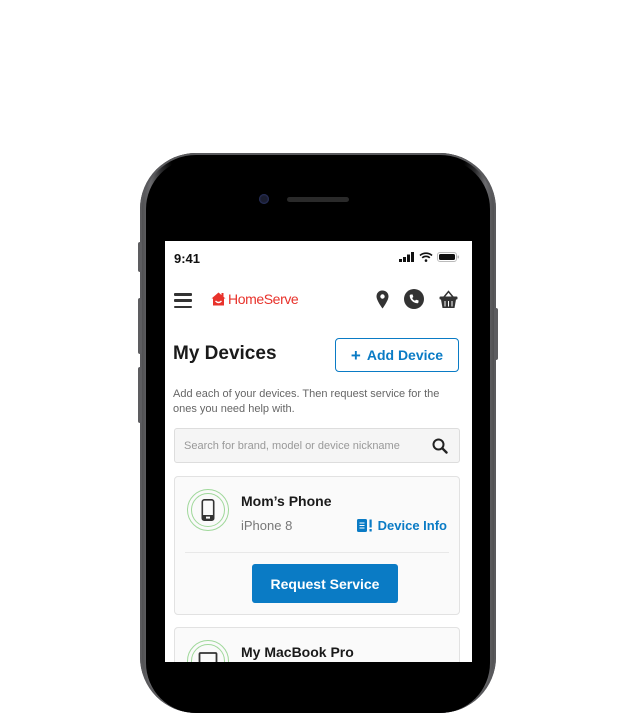  I want to click on phone-icon, so click(414, 299).